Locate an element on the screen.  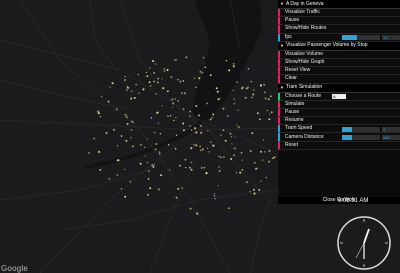
control-row: Camera Distance 500 is located at coordinates (339, 137).